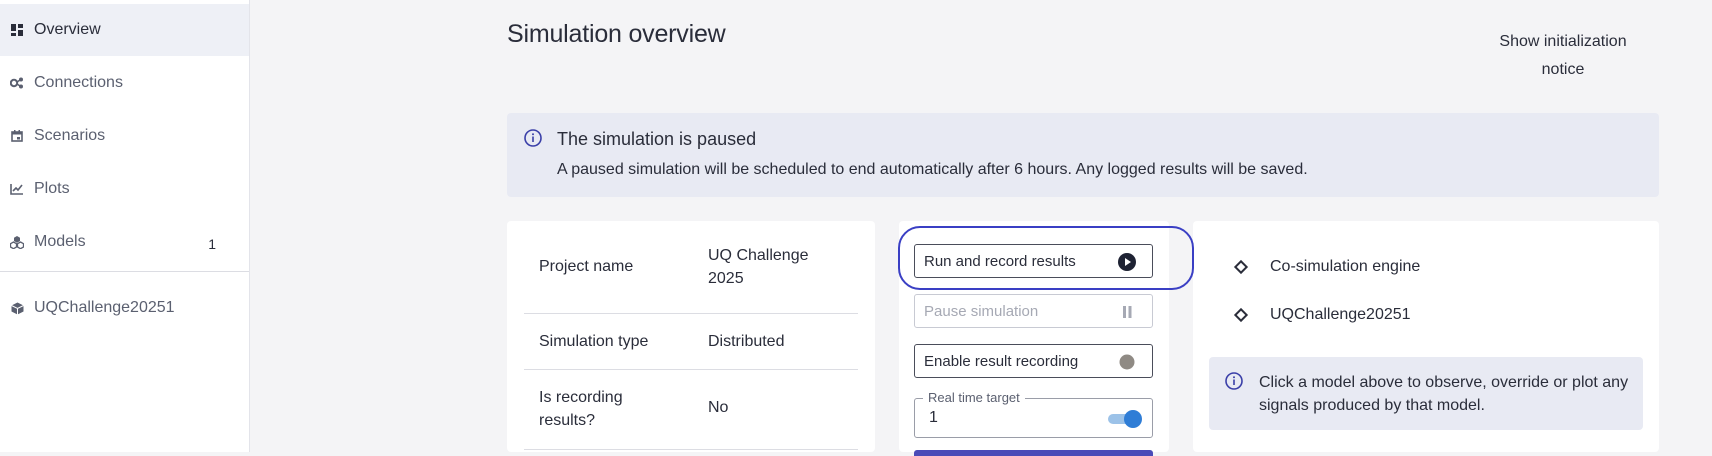 The width and height of the screenshot is (1712, 456). What do you see at coordinates (60, 241) in the screenshot?
I see `sidebar-item-label: Models` at bounding box center [60, 241].